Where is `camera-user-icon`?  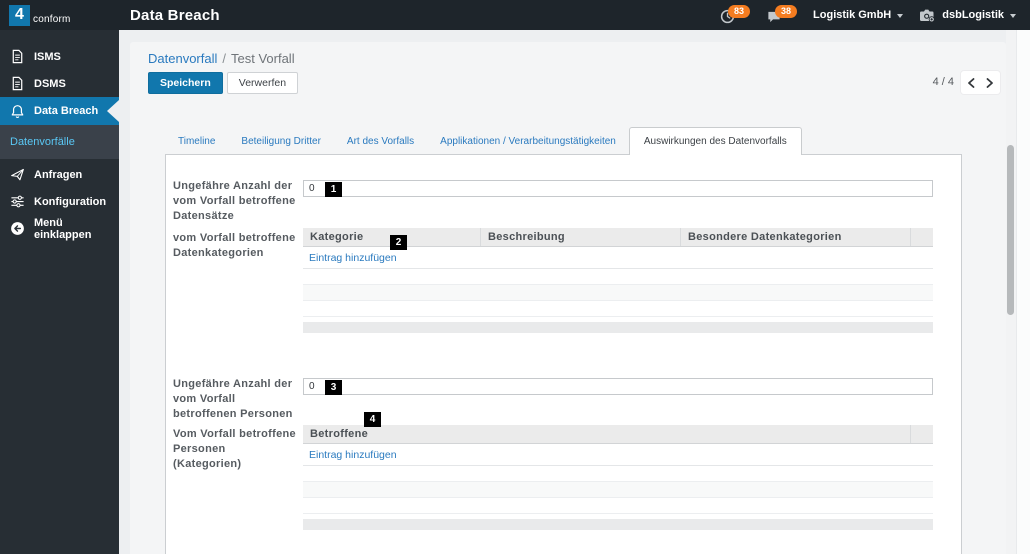 camera-user-icon is located at coordinates (927, 15).